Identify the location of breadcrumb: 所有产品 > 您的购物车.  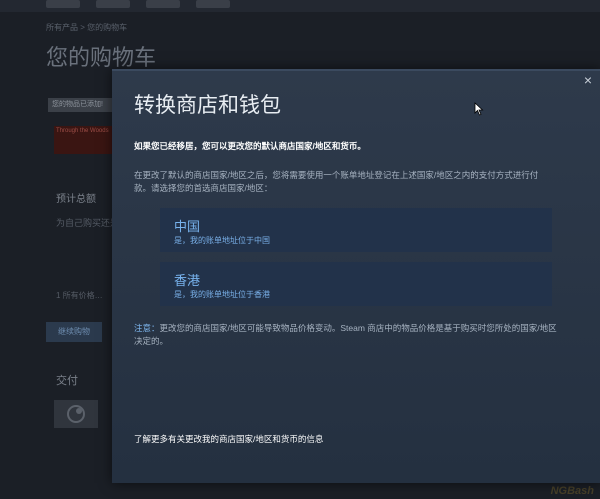
(86, 27).